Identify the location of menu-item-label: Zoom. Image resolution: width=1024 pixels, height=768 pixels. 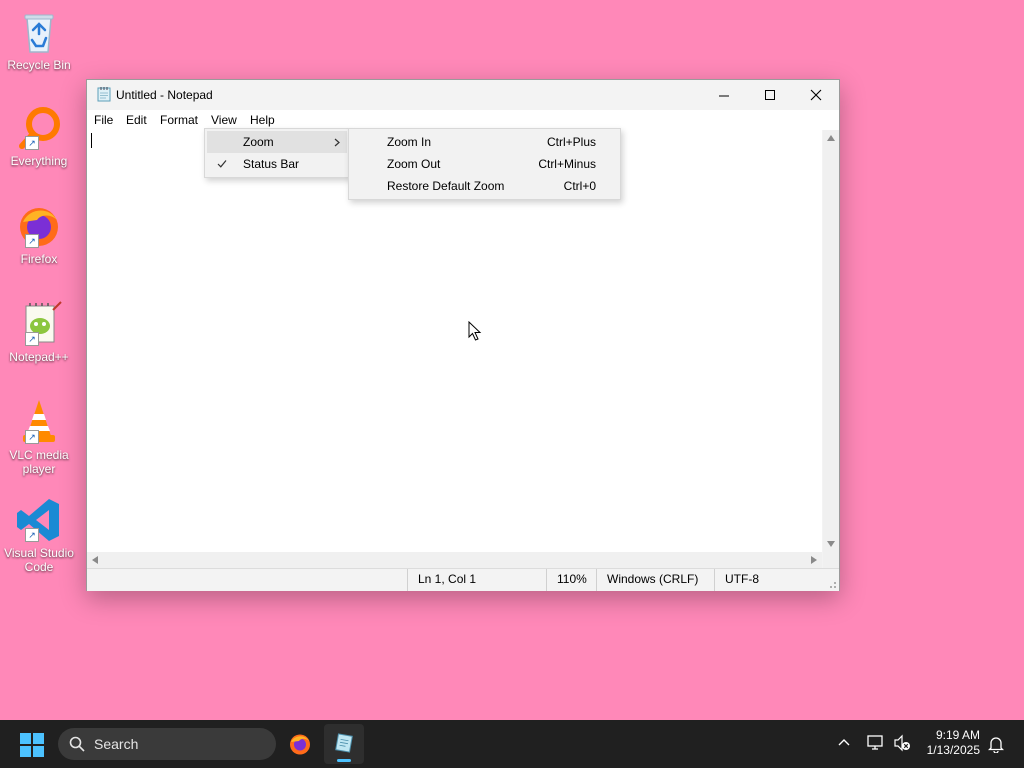
(258, 142).